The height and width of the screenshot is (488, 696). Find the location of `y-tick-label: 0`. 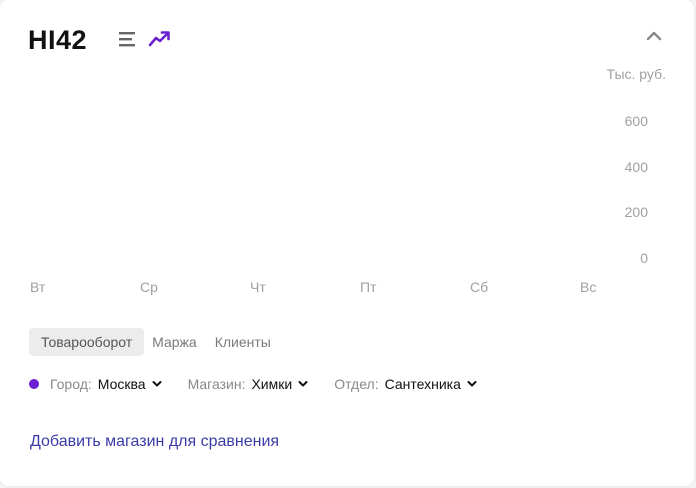

y-tick-label: 0 is located at coordinates (644, 258).